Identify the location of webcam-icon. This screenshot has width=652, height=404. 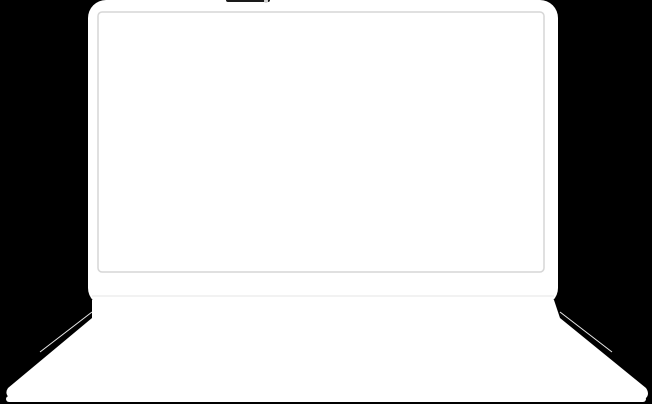
(248, 1).